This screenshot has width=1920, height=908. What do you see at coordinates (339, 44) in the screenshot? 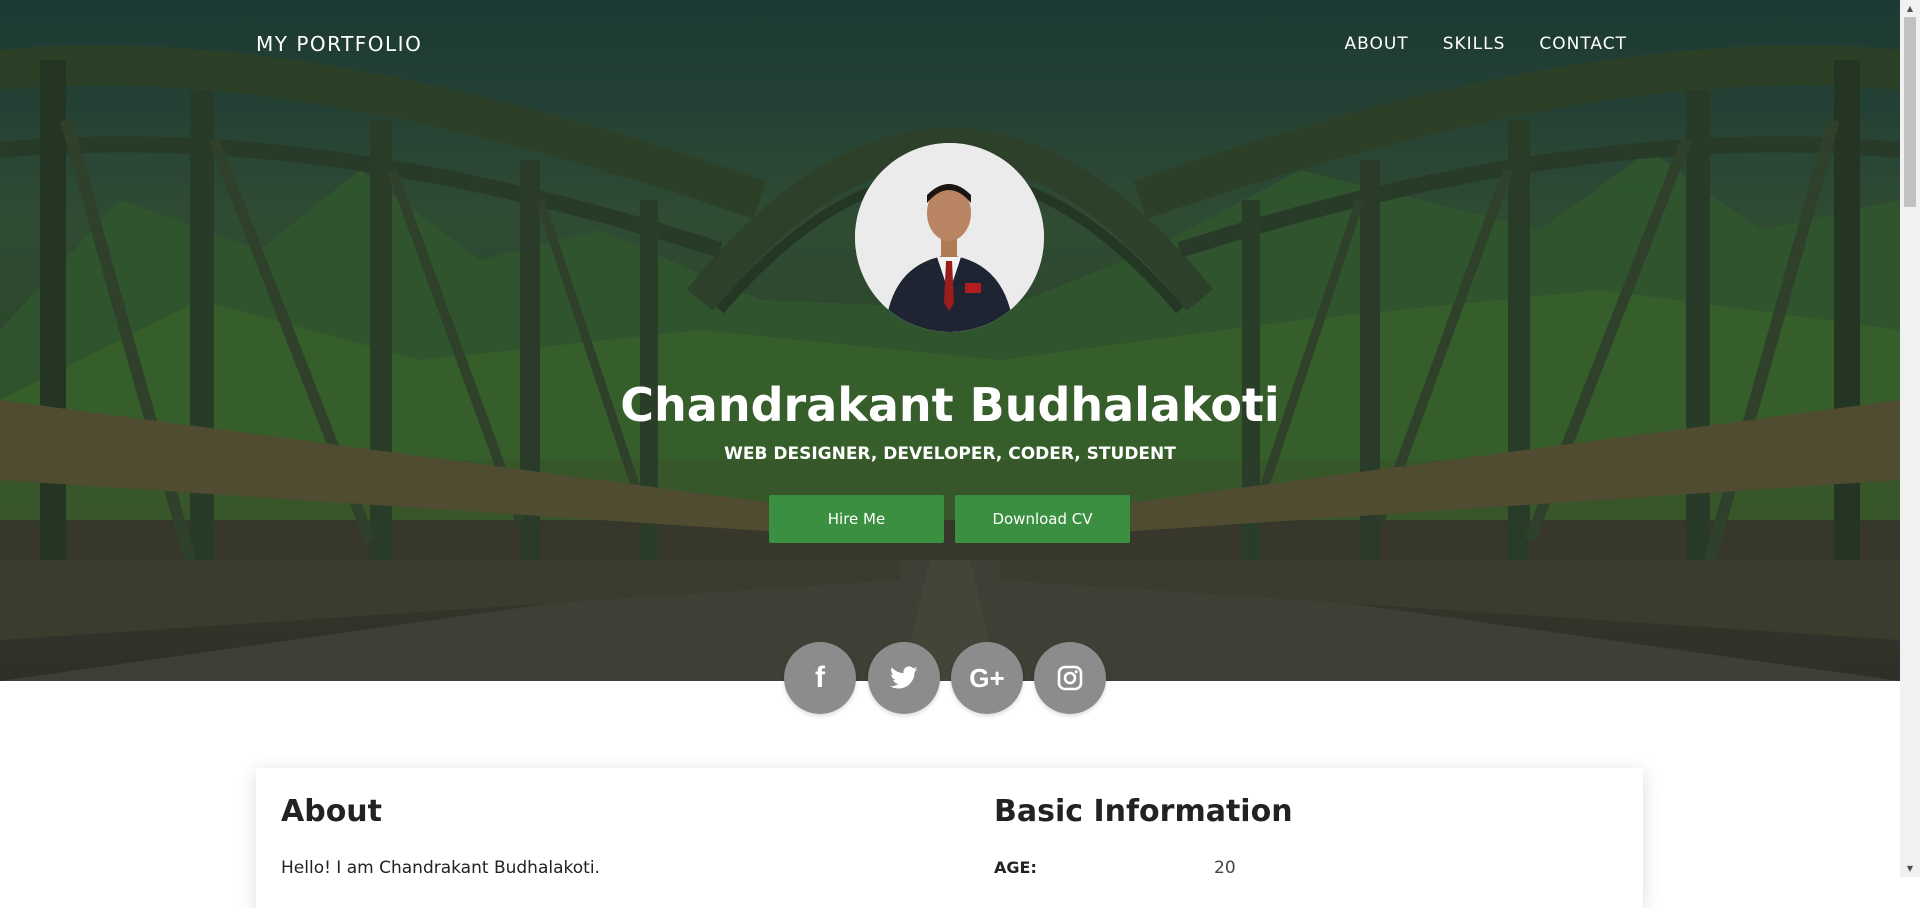
I see `brand-logo: MY PORTFOLIO` at bounding box center [339, 44].